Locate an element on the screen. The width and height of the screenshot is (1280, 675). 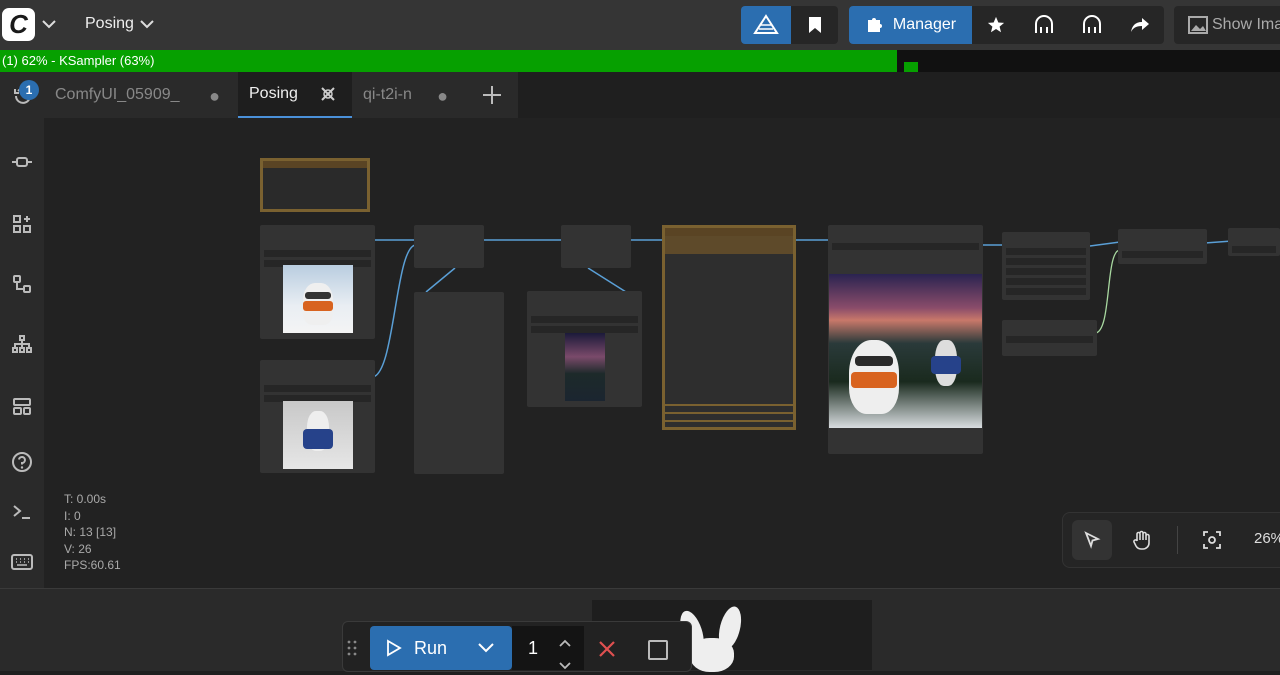
cancel-run-button is located at coordinates (607, 649).